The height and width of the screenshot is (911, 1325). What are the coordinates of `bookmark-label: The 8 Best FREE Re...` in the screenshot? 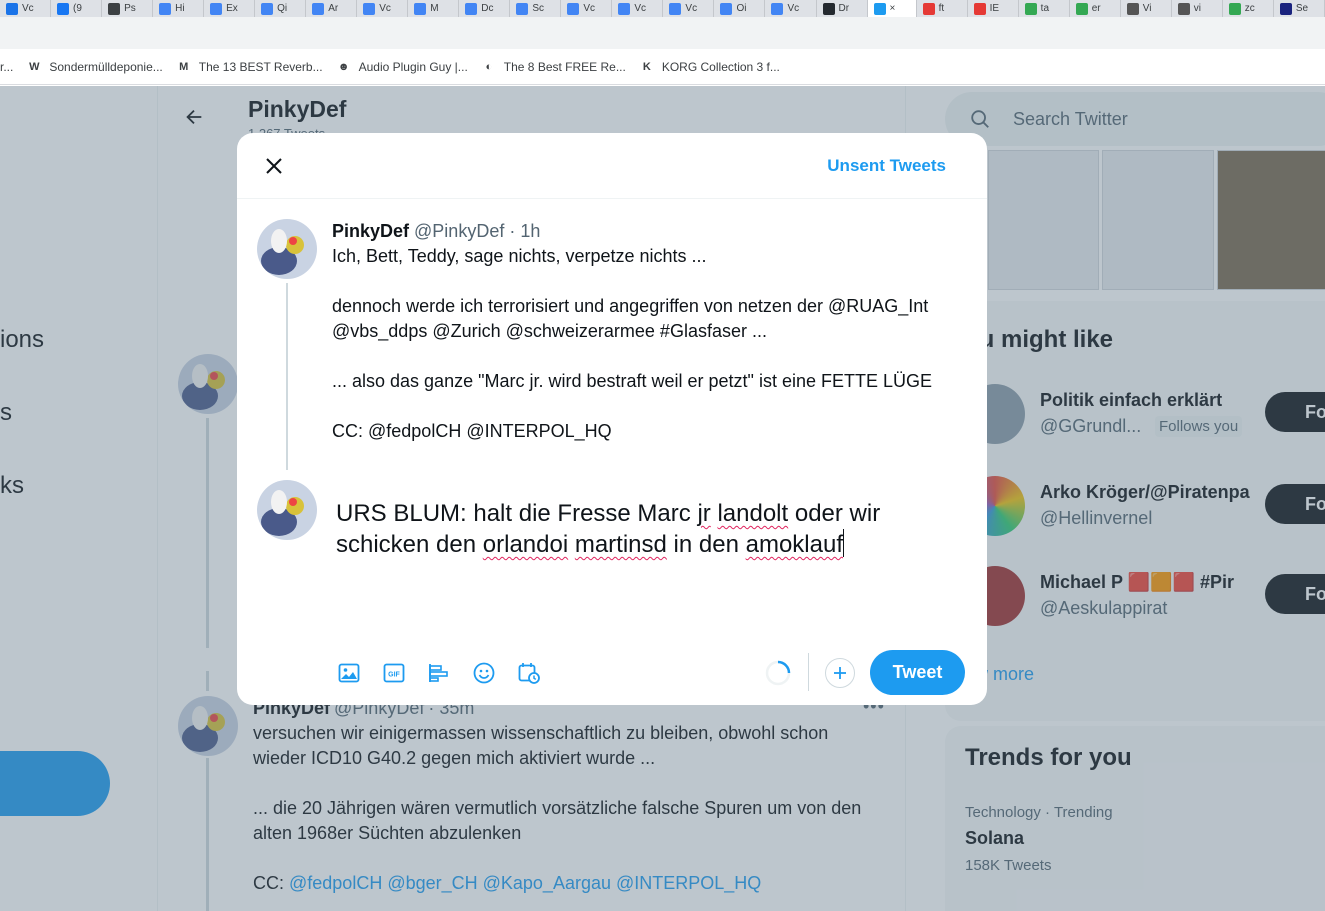 It's located at (564, 66).